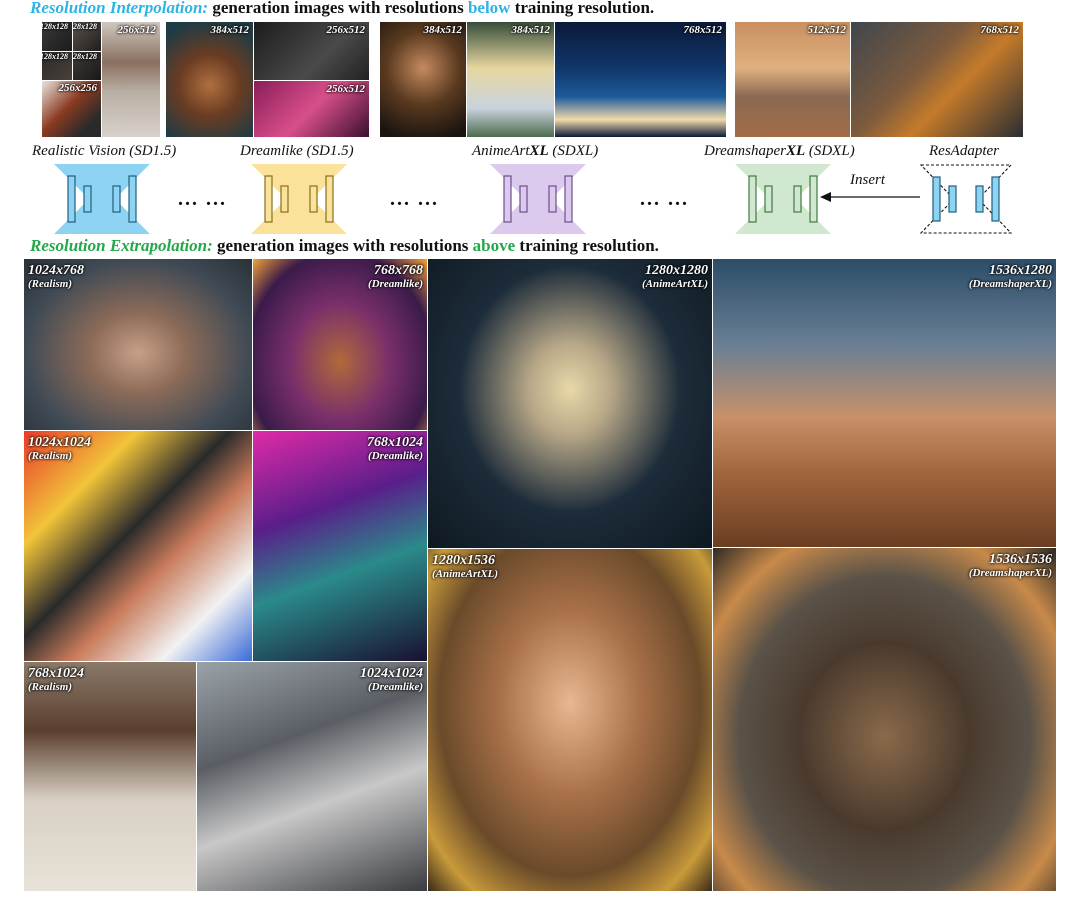  What do you see at coordinates (587, 245) in the screenshot?
I see `extrapolation-text-b: training resolution.` at bounding box center [587, 245].